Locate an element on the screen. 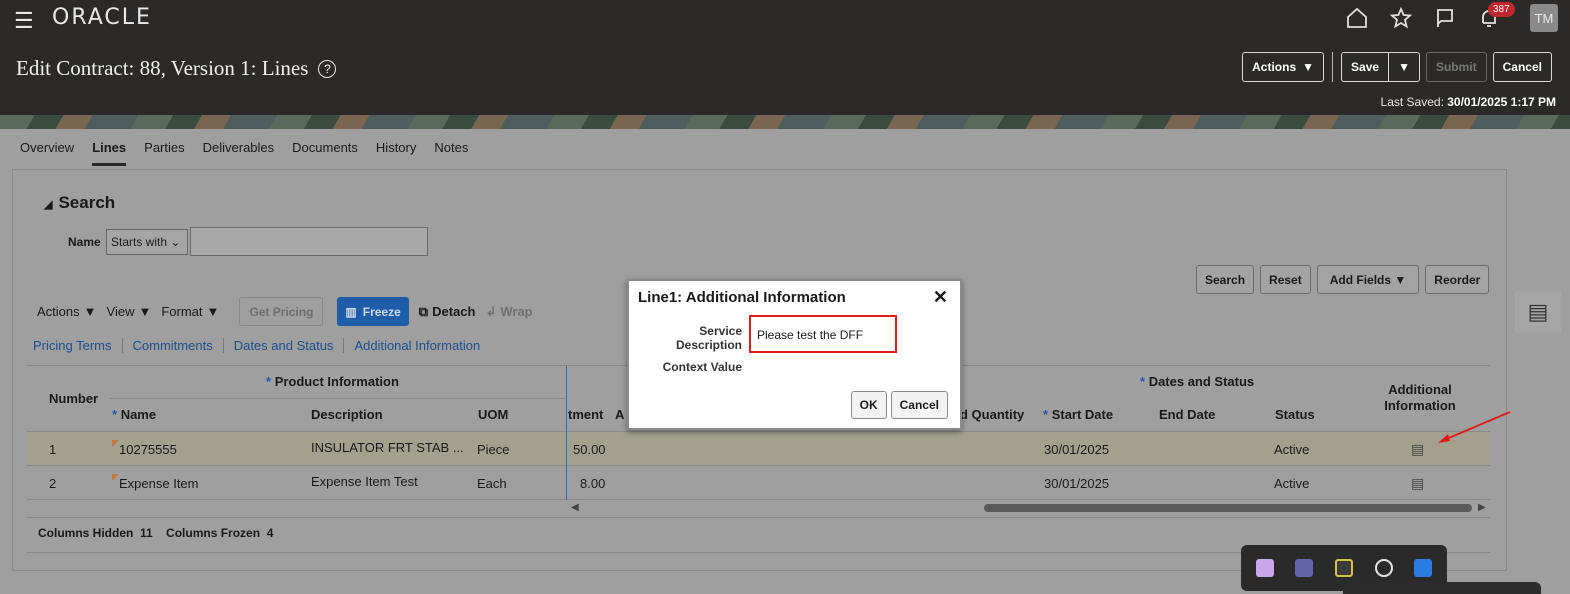  tab-notes: Notes is located at coordinates (451, 153).